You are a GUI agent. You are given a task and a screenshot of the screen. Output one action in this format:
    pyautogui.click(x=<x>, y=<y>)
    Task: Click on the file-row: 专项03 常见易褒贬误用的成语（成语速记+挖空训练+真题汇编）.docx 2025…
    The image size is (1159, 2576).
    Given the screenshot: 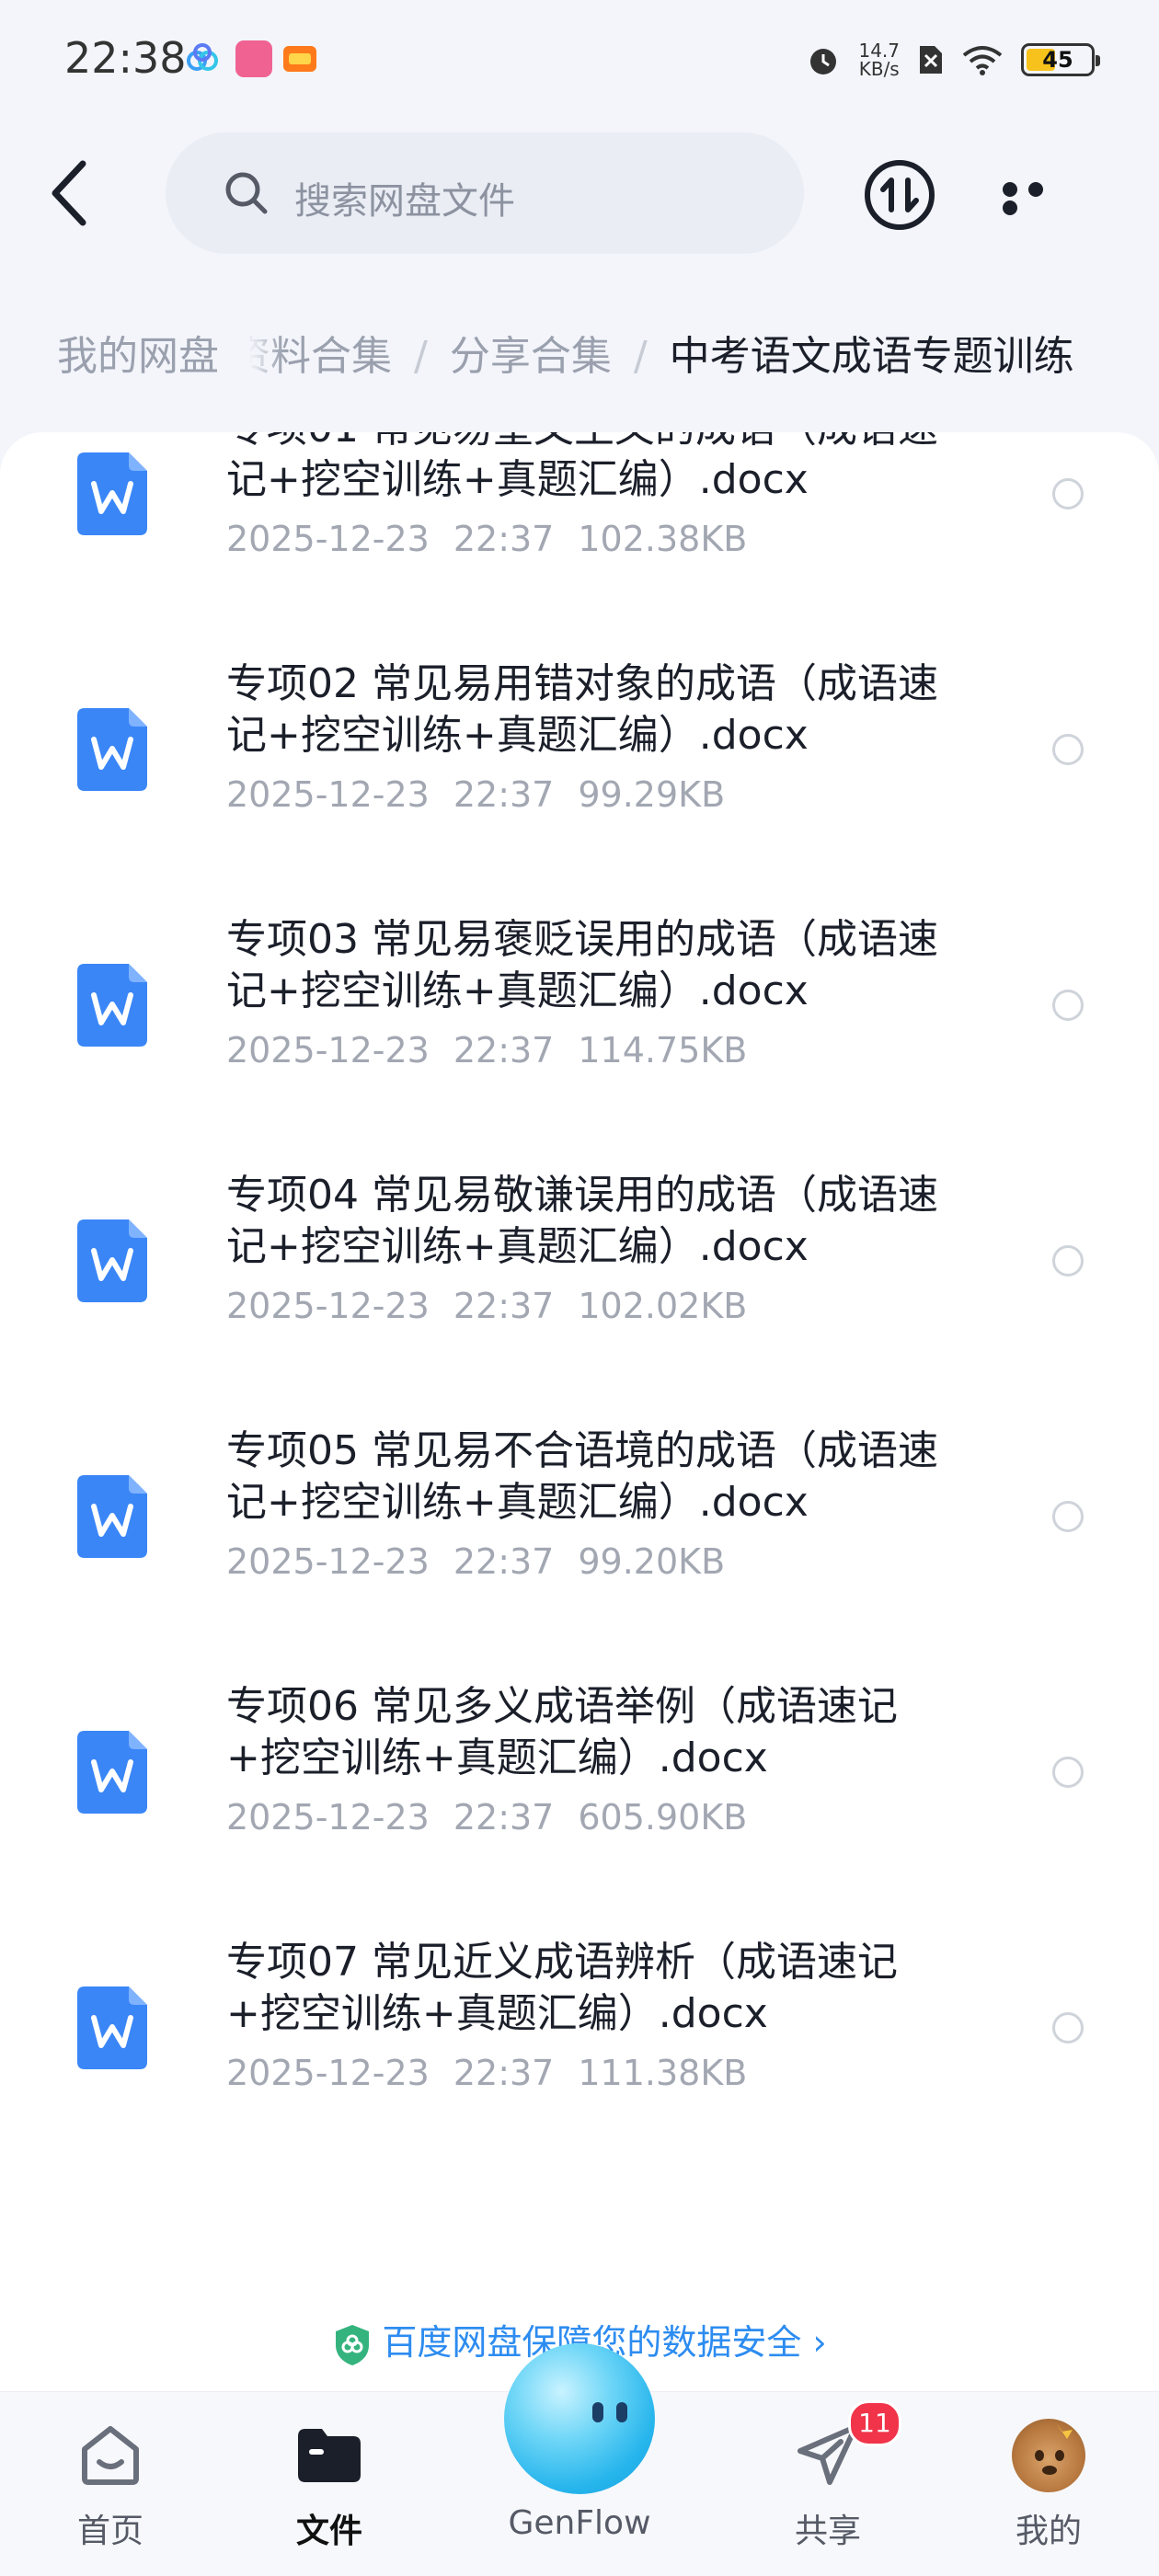 What is the action you would take?
    pyautogui.click(x=579, y=1007)
    